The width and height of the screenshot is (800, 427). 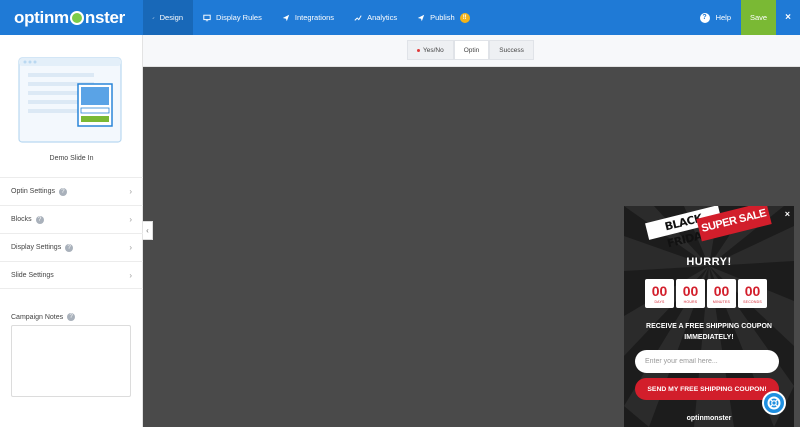 What do you see at coordinates (709, 262) in the screenshot?
I see `hurry-text: HURRY!` at bounding box center [709, 262].